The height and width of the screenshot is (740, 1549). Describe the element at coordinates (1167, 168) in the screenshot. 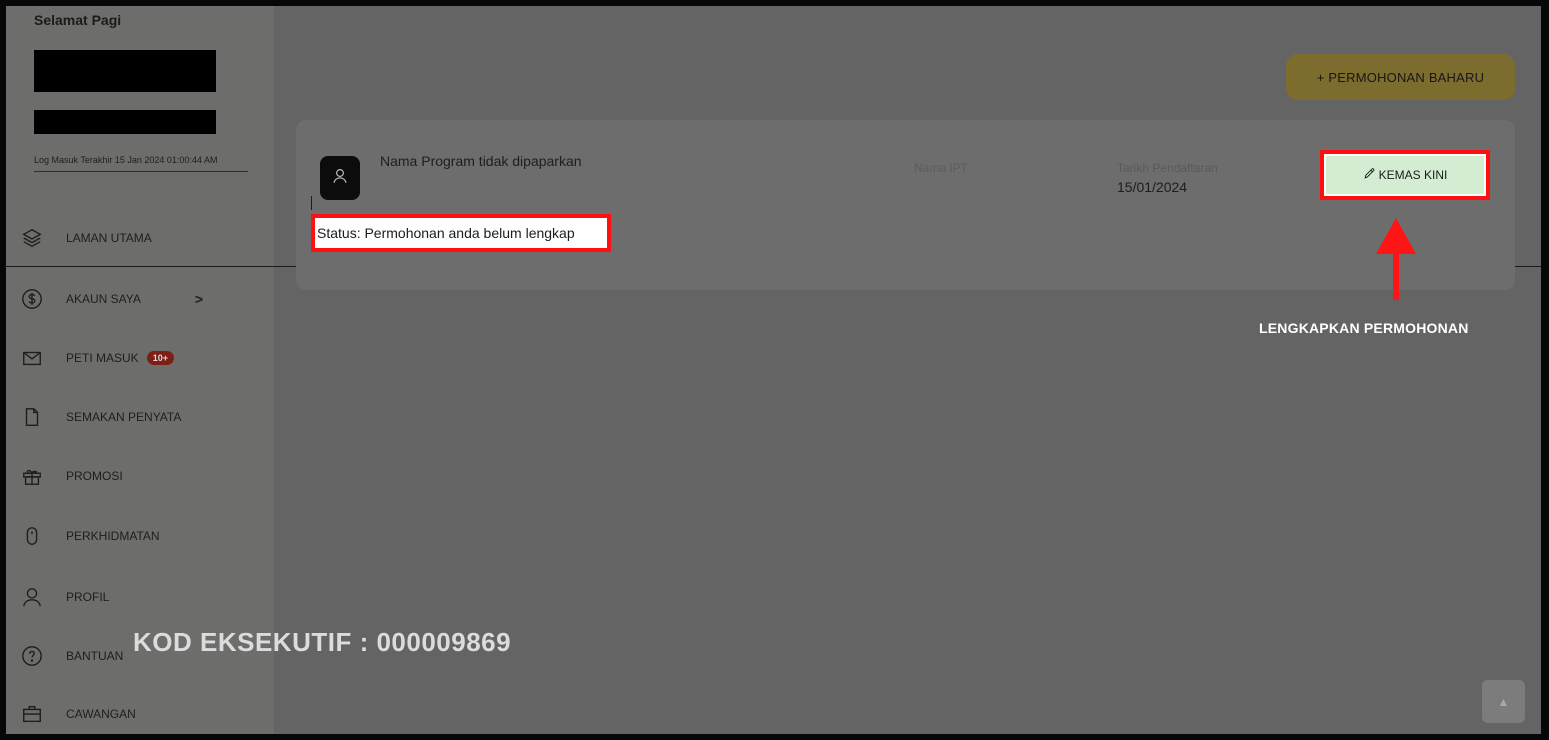

I see `registration-date-label: Tarikh Pendaftaran` at that location.